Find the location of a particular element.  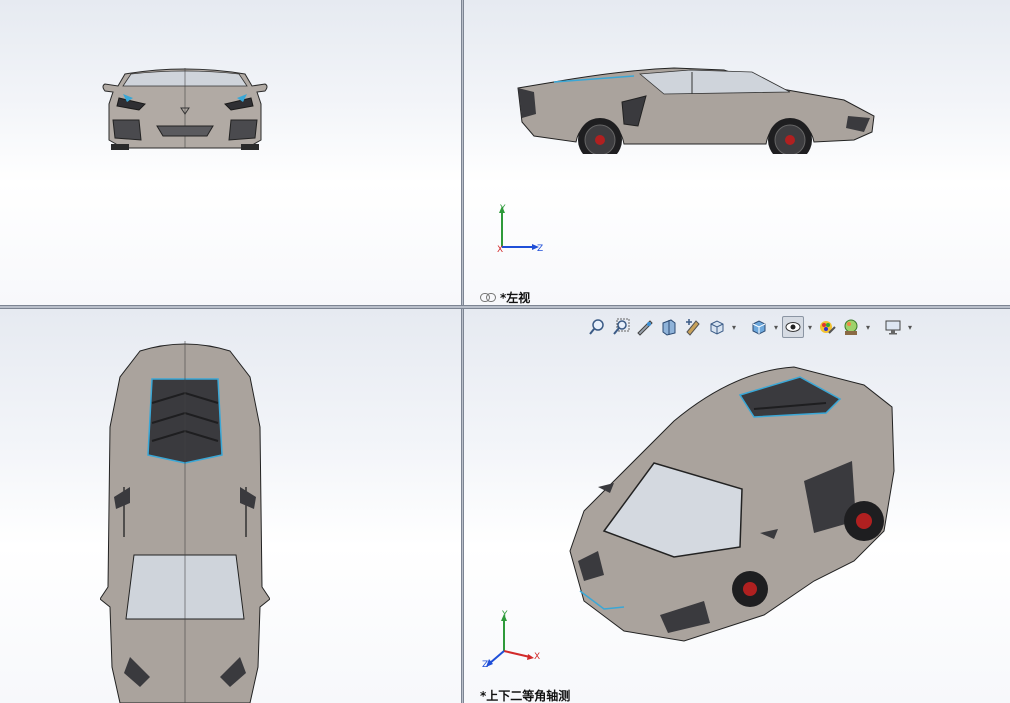

apply-scene-button is located at coordinates (851, 327).